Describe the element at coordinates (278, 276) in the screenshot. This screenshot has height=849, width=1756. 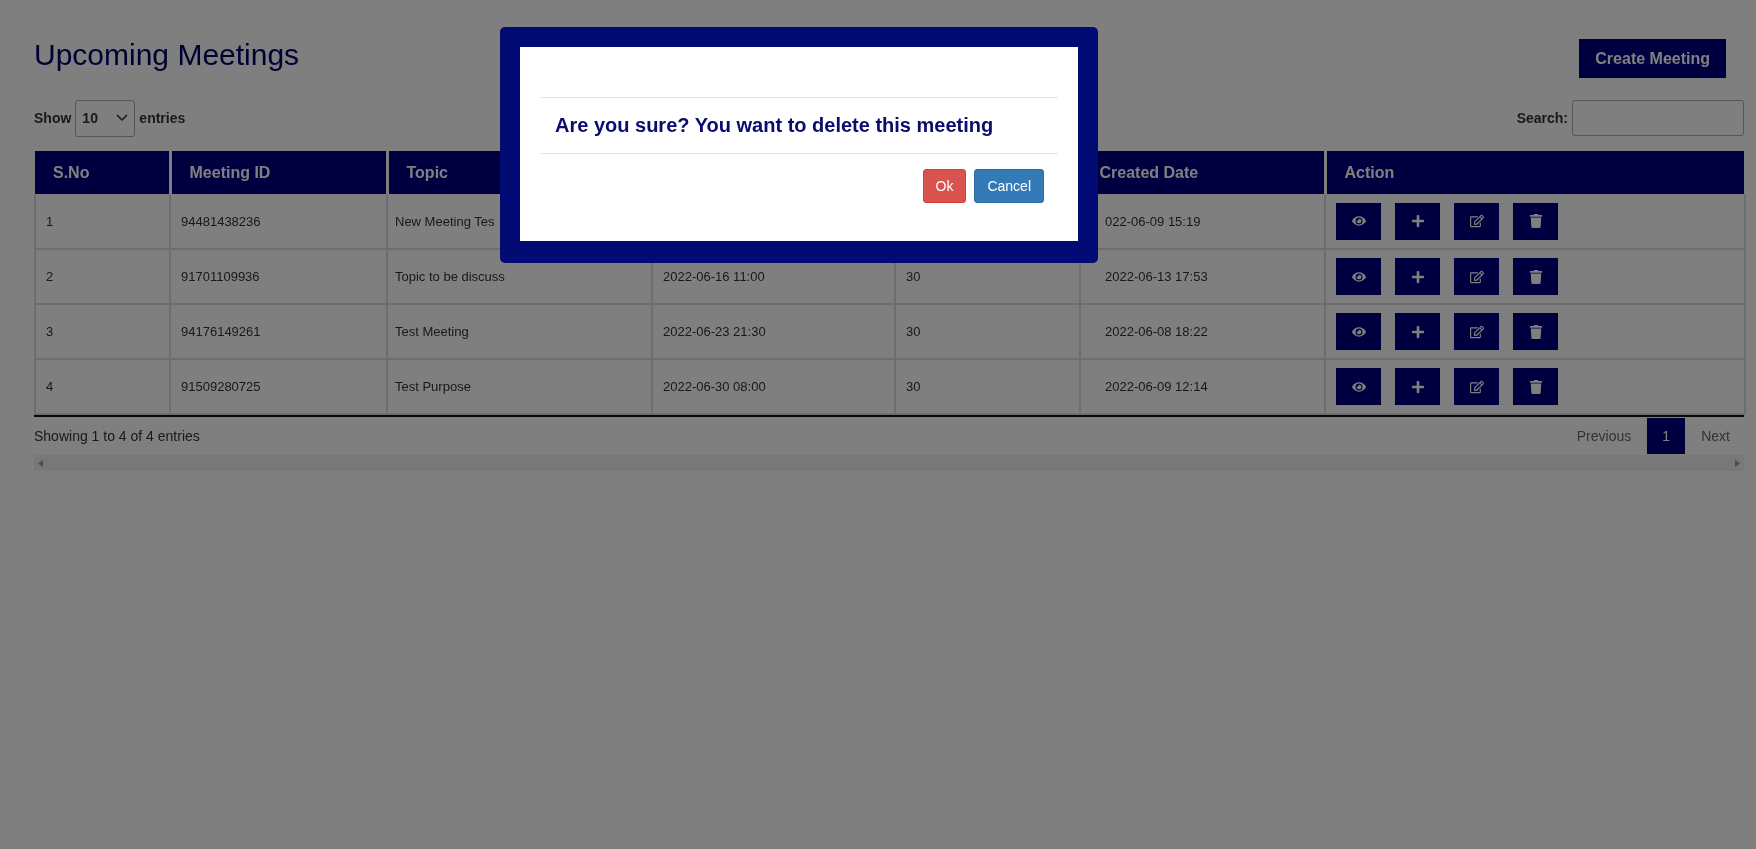
I see `table-cell: 91701109936` at that location.